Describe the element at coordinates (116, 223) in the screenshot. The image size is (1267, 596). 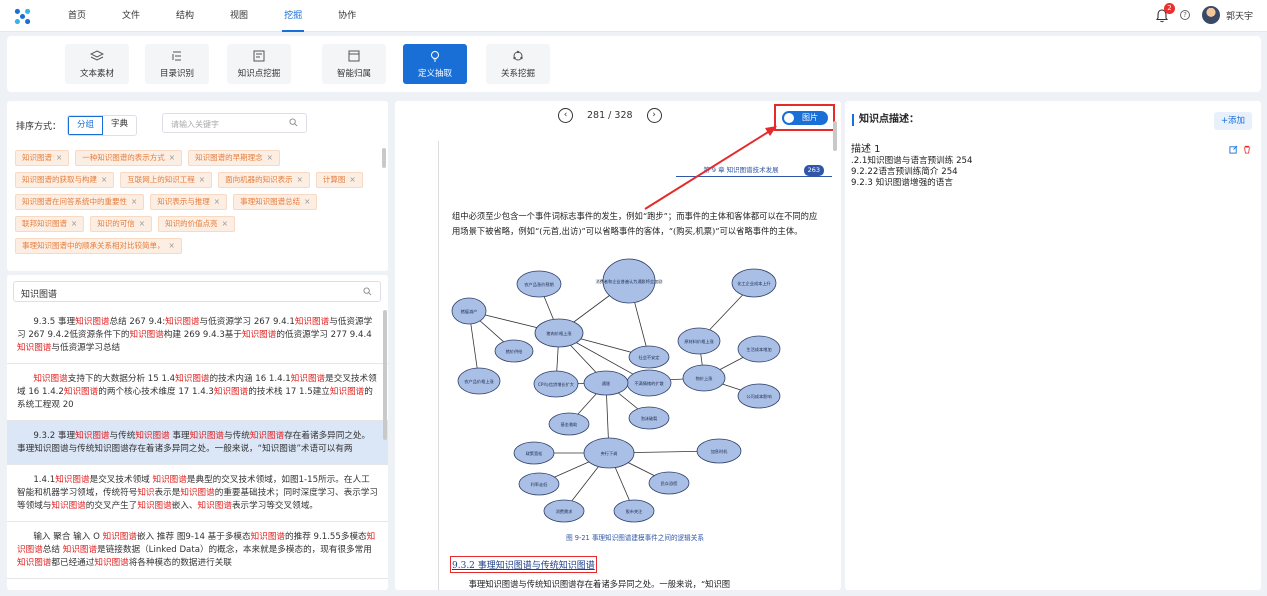
I see `tag-label: 知识的可信` at that location.